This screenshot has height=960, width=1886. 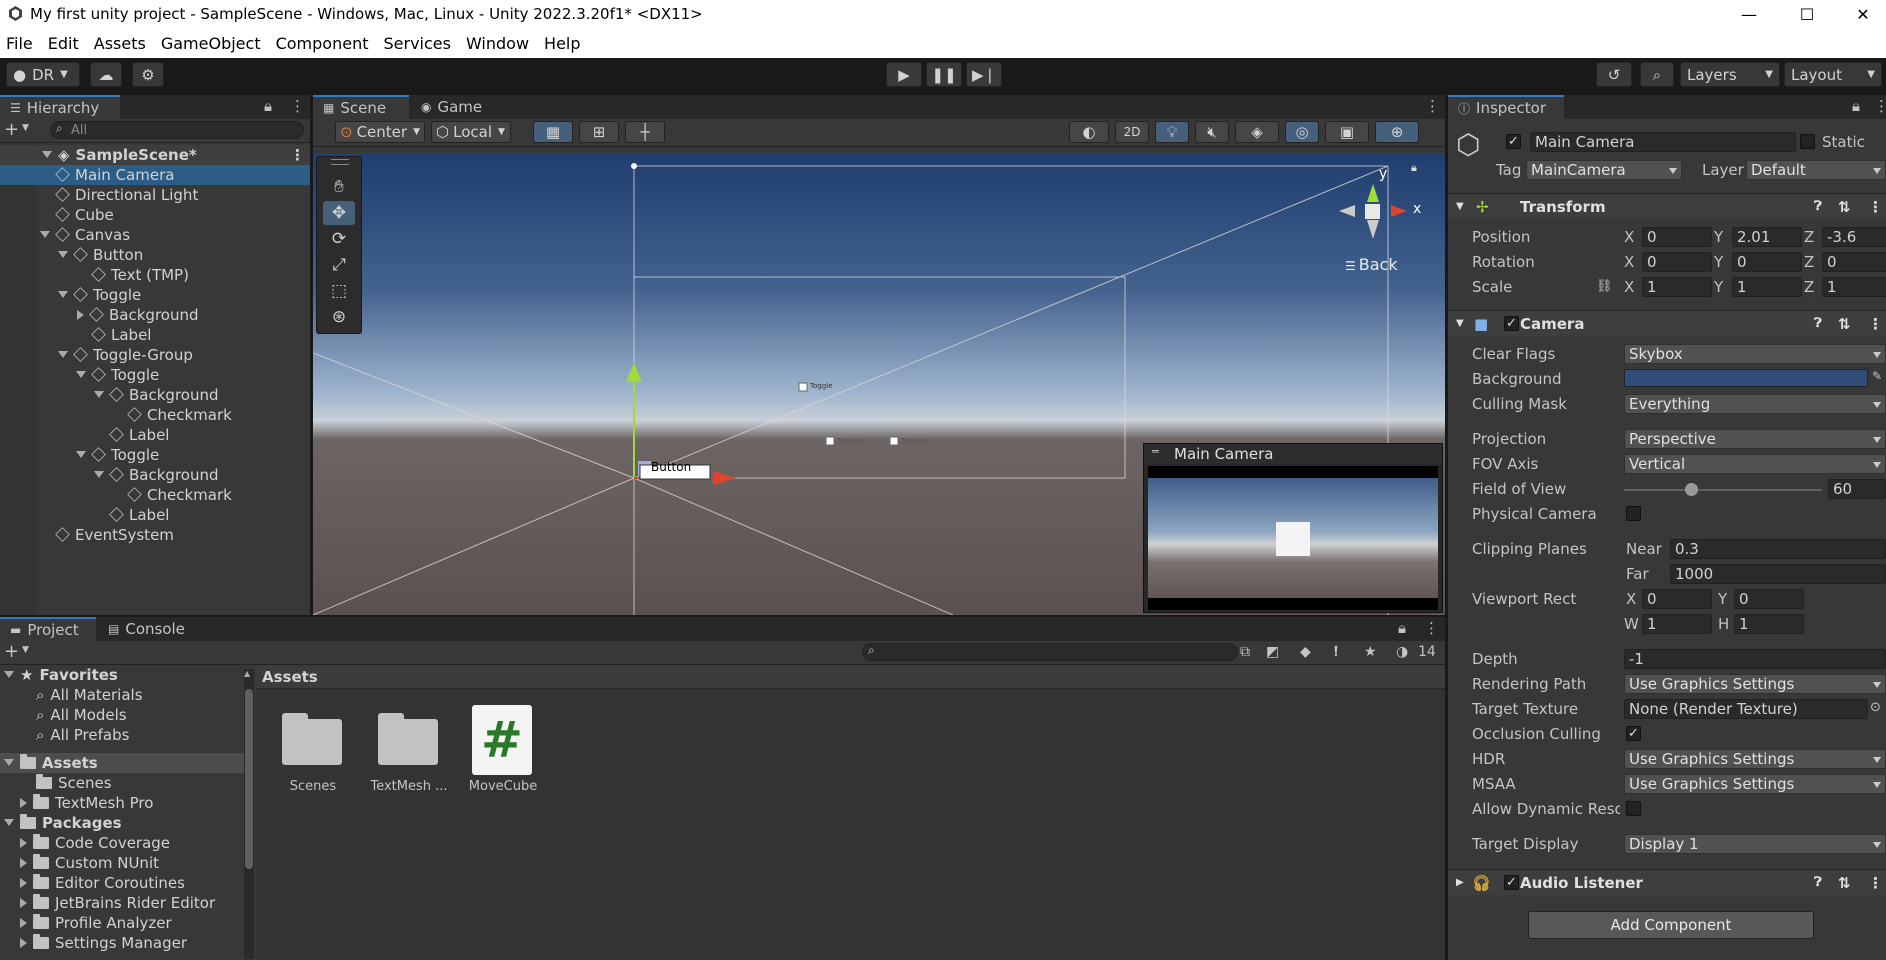 I want to click on depth-input: -1, so click(x=1755, y=659).